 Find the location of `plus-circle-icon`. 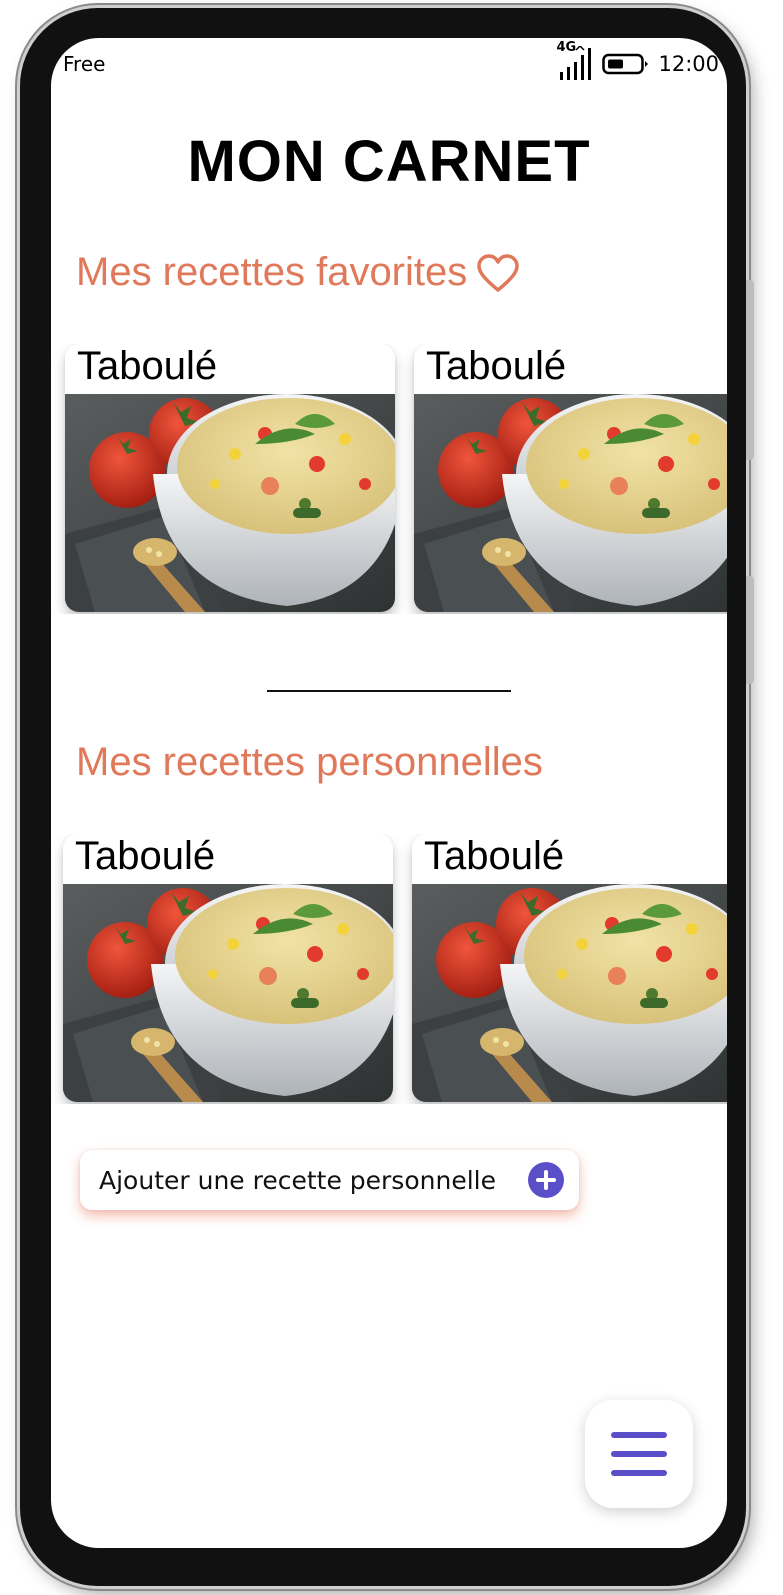

plus-circle-icon is located at coordinates (546, 1180).